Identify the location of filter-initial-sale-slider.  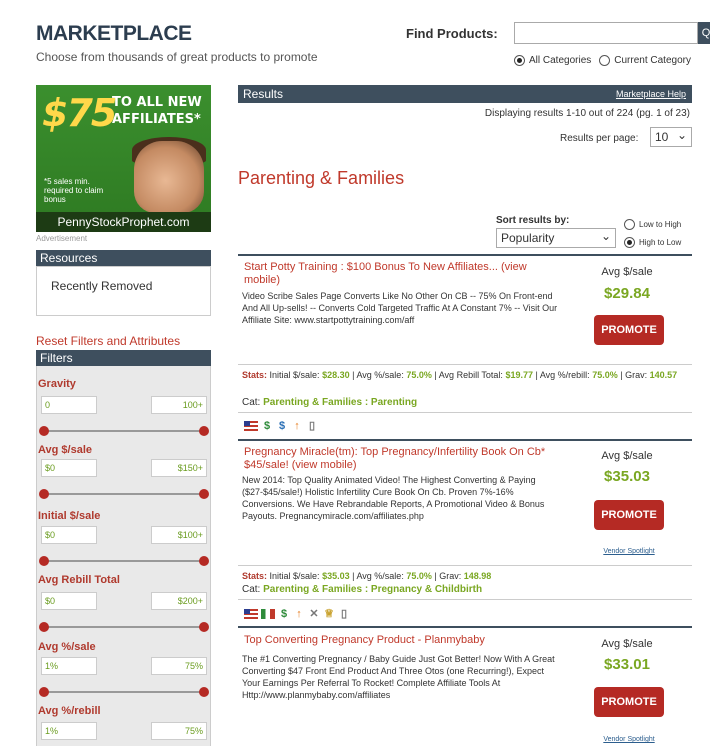
(124, 561).